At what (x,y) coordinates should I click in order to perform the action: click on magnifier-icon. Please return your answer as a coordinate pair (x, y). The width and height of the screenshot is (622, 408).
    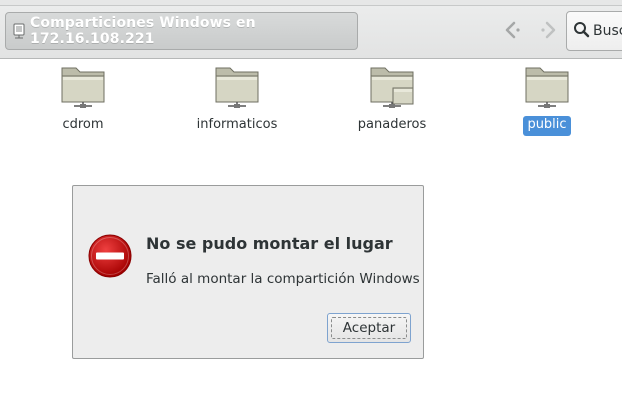
    Looking at the image, I should click on (581, 31).